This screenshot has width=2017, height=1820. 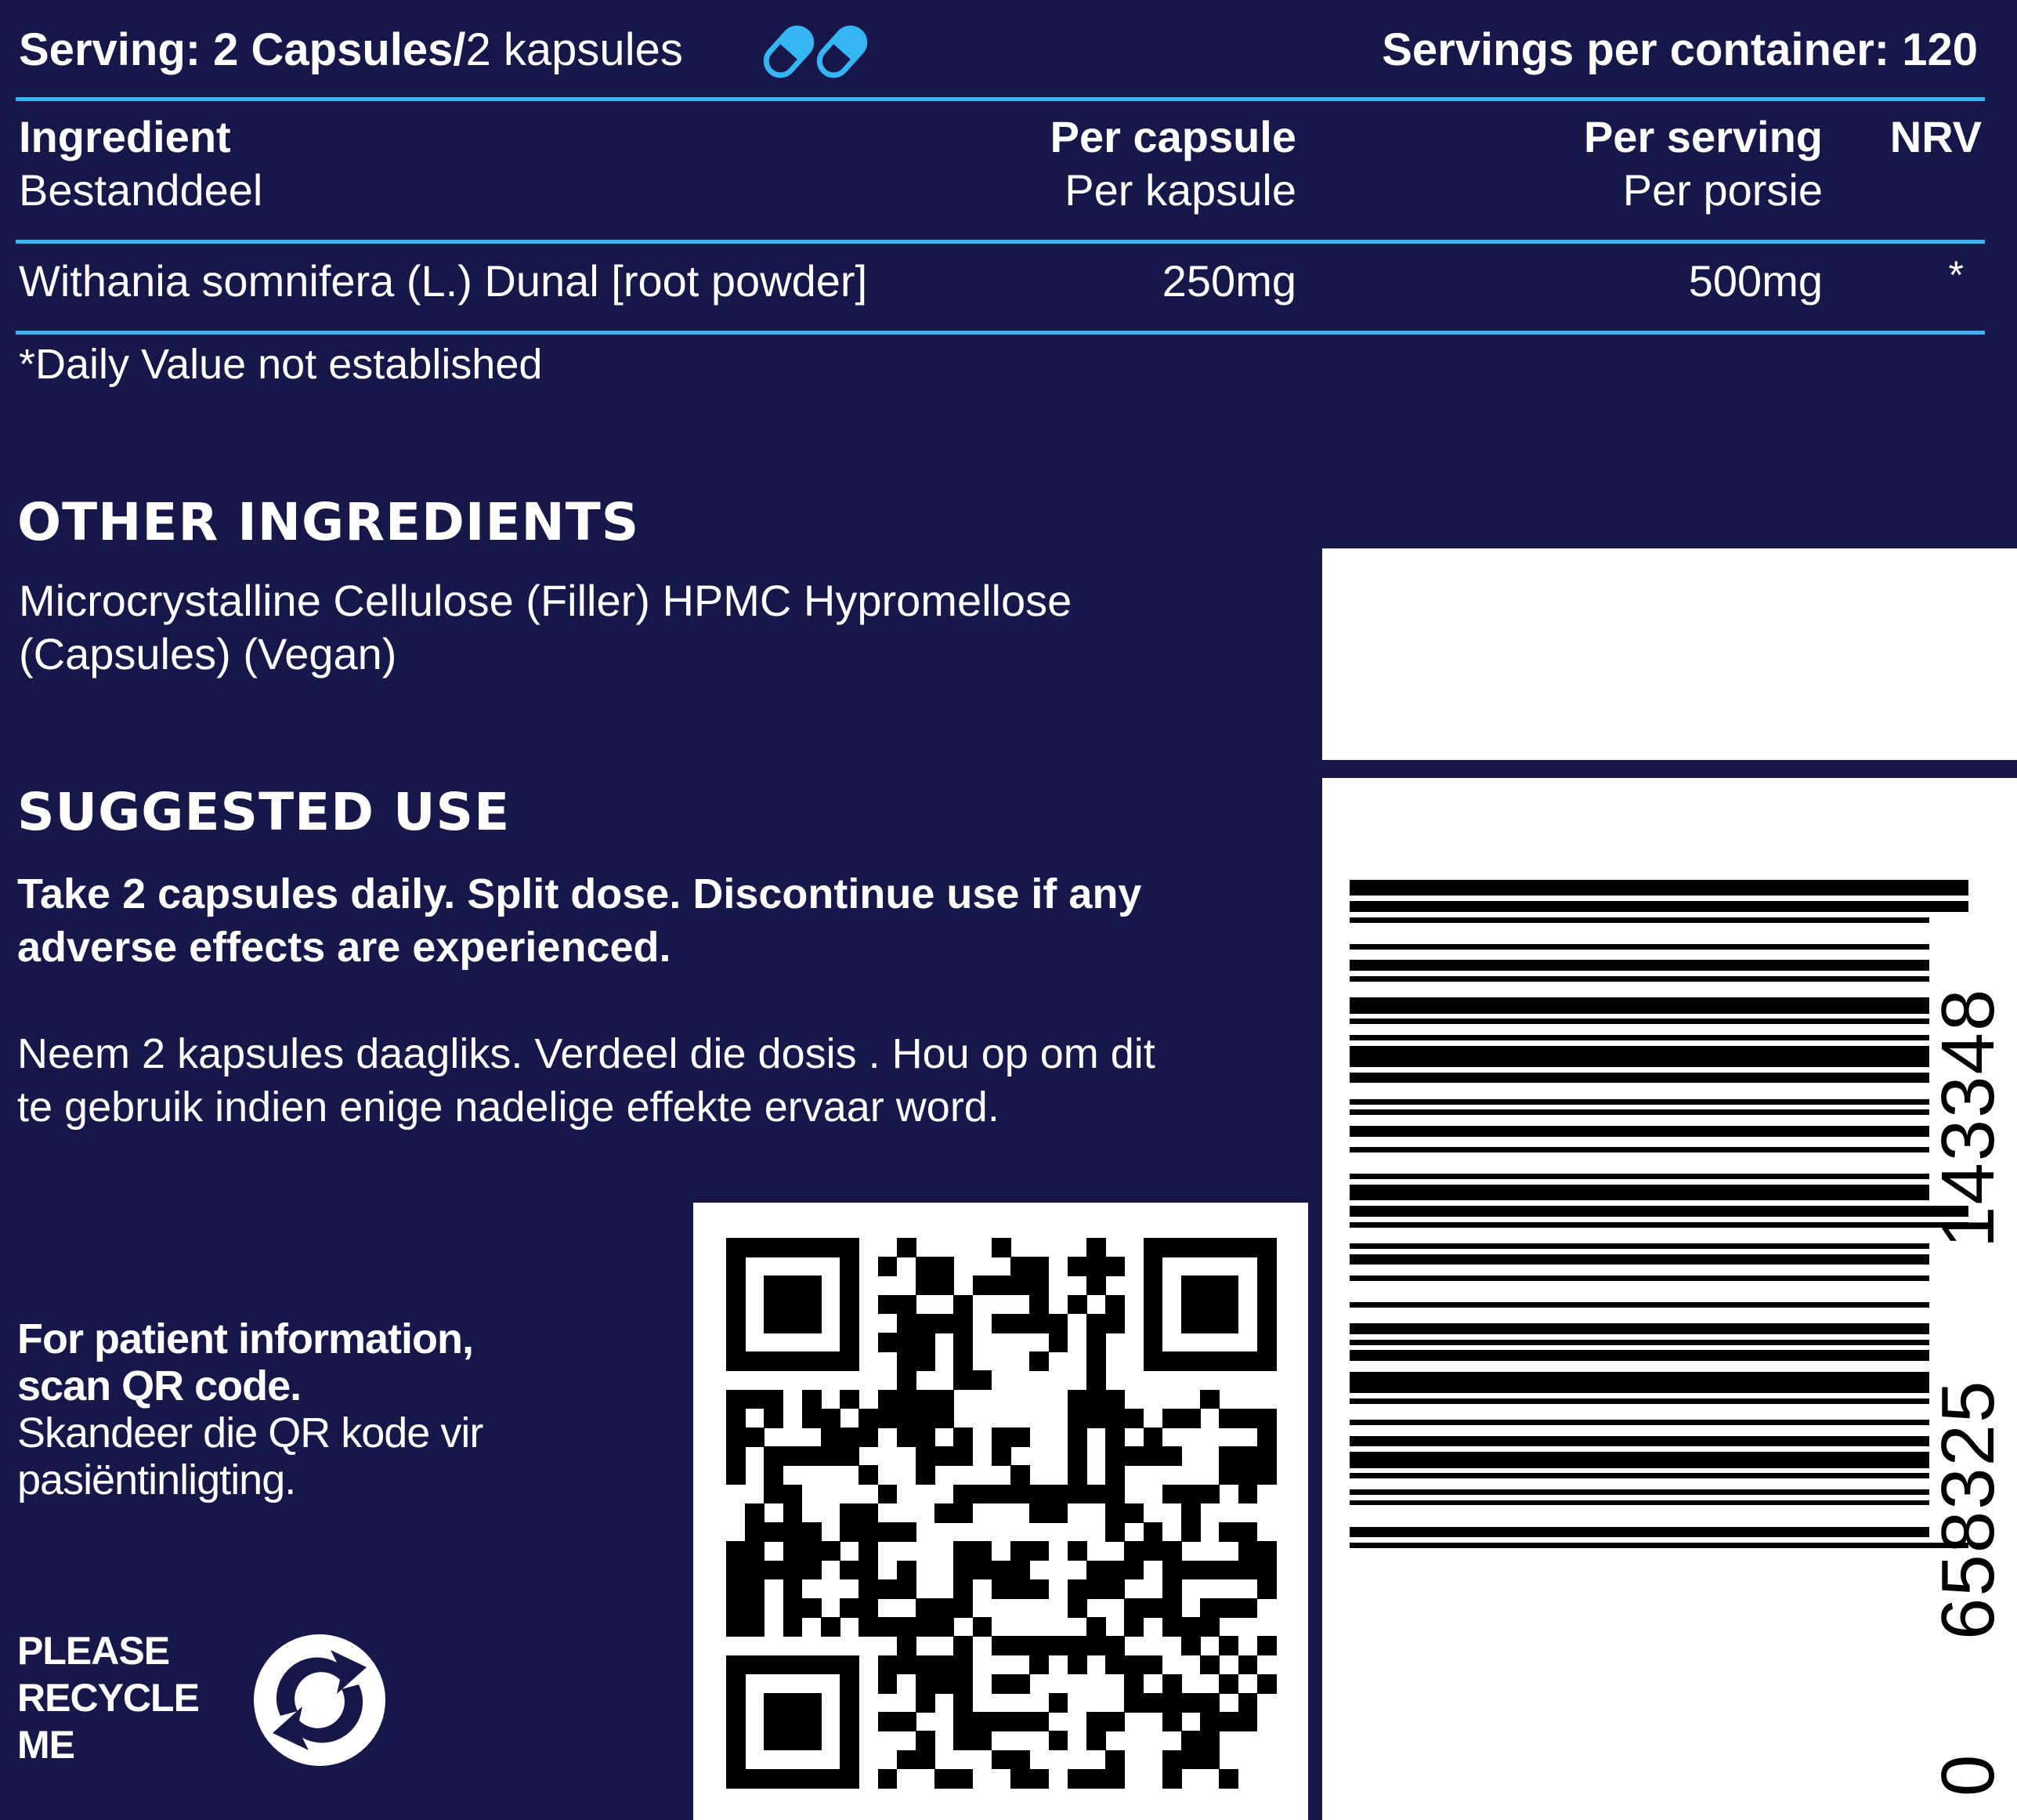 What do you see at coordinates (1001, 1513) in the screenshot?
I see `qr-code-modules` at bounding box center [1001, 1513].